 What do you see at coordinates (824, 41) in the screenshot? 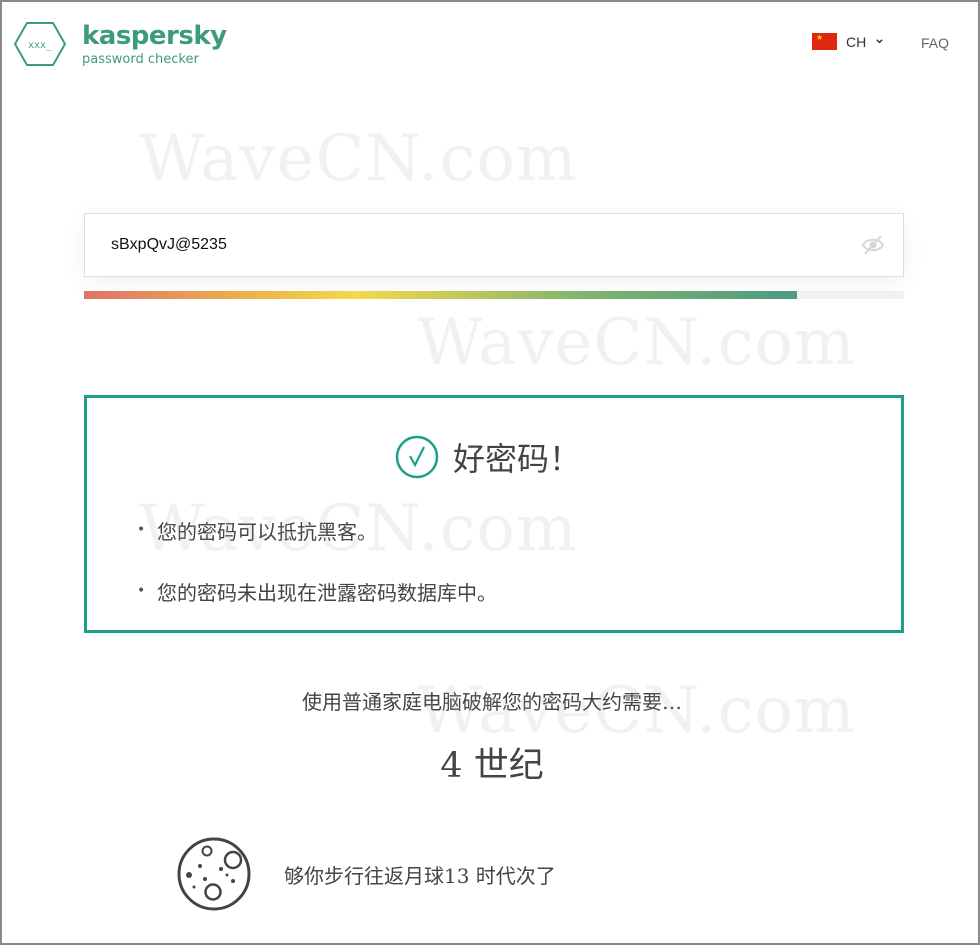
I see `china-flag-icon: ★` at bounding box center [824, 41].